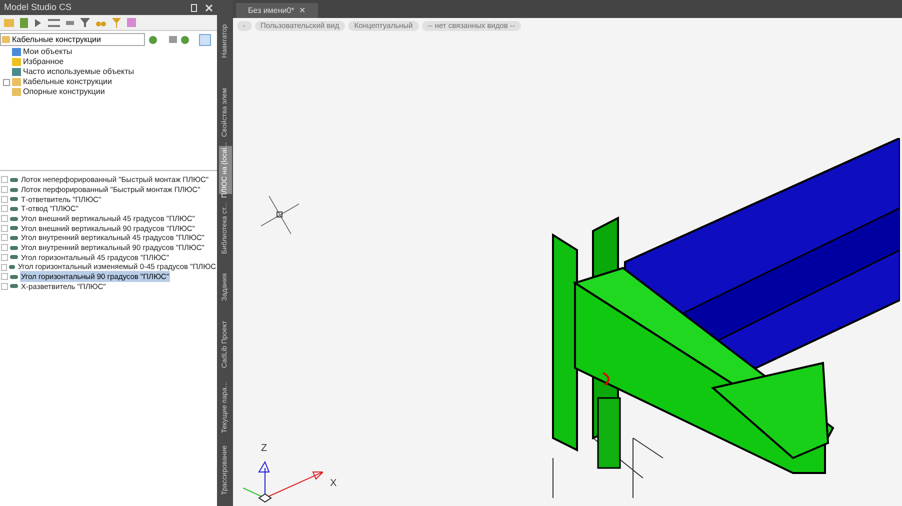 The height and width of the screenshot is (506, 902). I want to click on document-tab: Без имени0* ✕, so click(277, 10).